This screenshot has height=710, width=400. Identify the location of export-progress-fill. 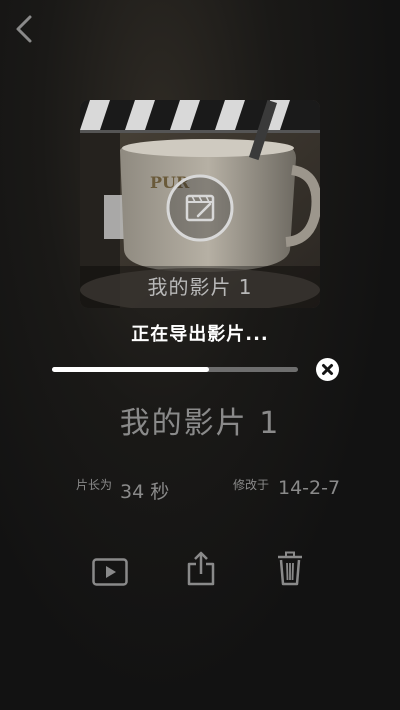
(131, 369).